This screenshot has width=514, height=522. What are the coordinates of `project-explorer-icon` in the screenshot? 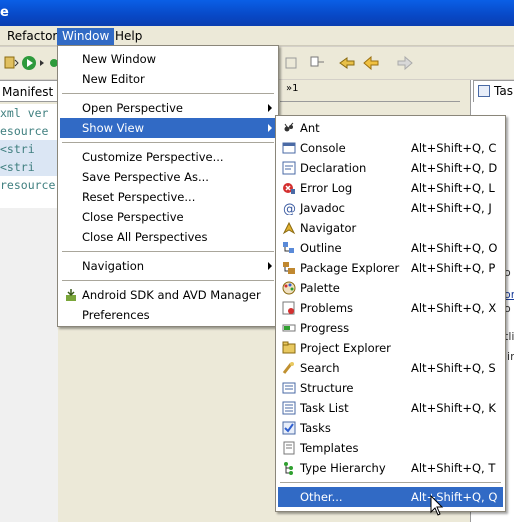 It's located at (289, 347).